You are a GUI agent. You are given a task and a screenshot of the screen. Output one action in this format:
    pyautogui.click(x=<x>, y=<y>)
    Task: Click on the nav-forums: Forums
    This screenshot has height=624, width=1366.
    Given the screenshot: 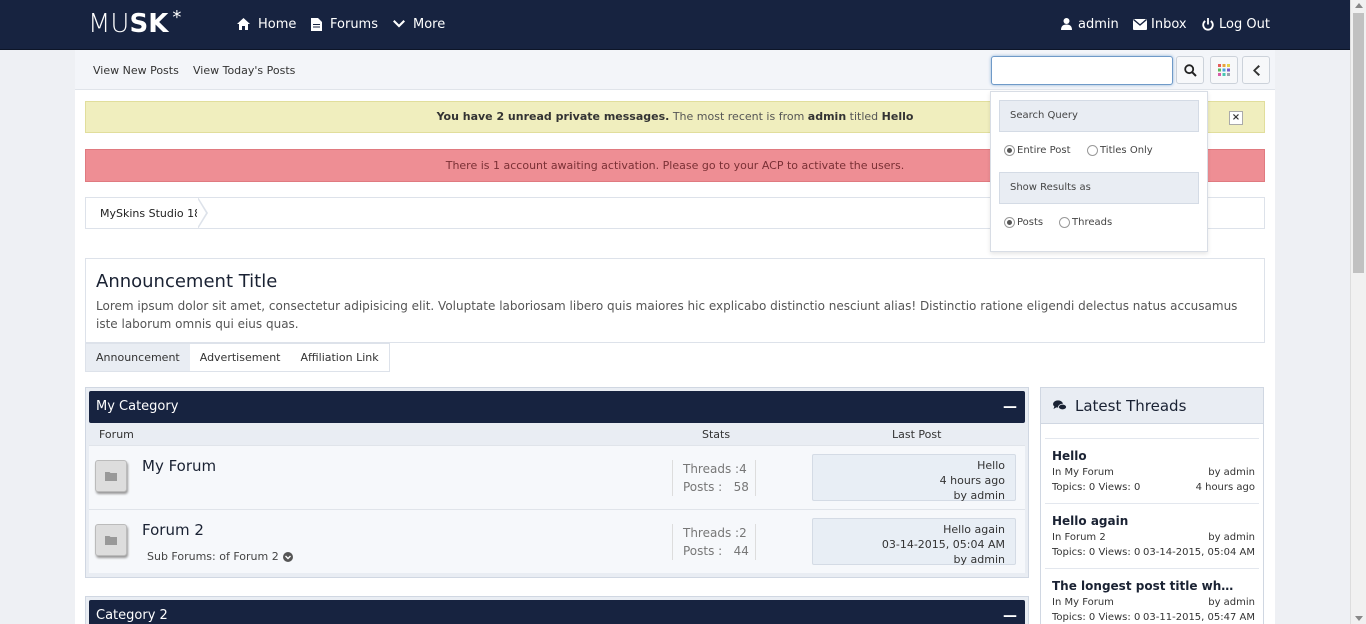 What is the action you would take?
    pyautogui.click(x=344, y=24)
    